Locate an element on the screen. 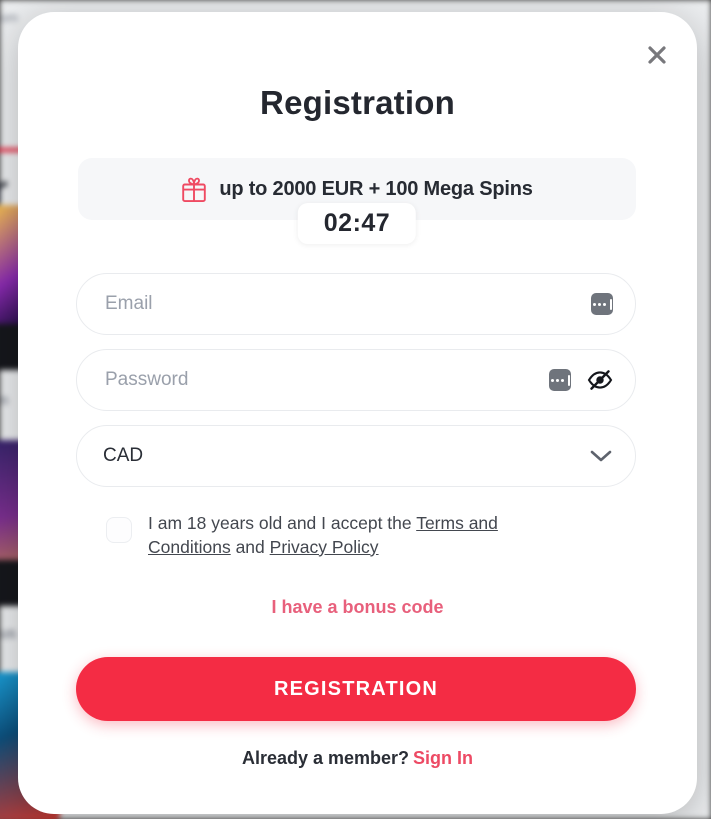 The width and height of the screenshot is (711, 819). background-note: us is located at coordinates (8, 633).